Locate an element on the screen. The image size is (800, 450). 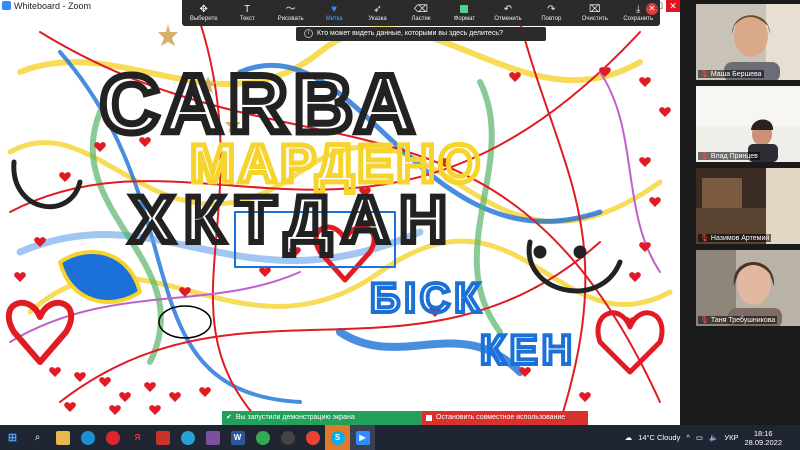
participant-tile: 🎙 Назимов Артемий is located at coordinates (748, 206).